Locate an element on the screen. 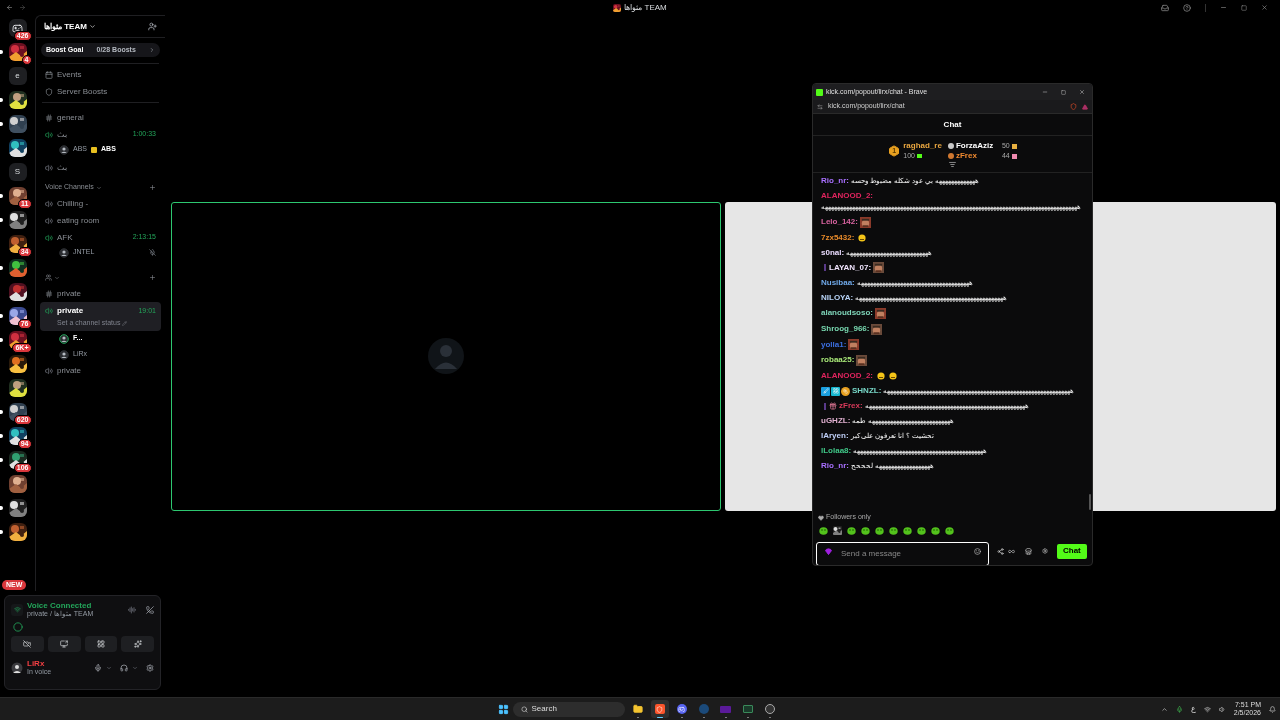 The width and height of the screenshot is (1280, 720). window-title: مثواها TEAM is located at coordinates (645, 7).